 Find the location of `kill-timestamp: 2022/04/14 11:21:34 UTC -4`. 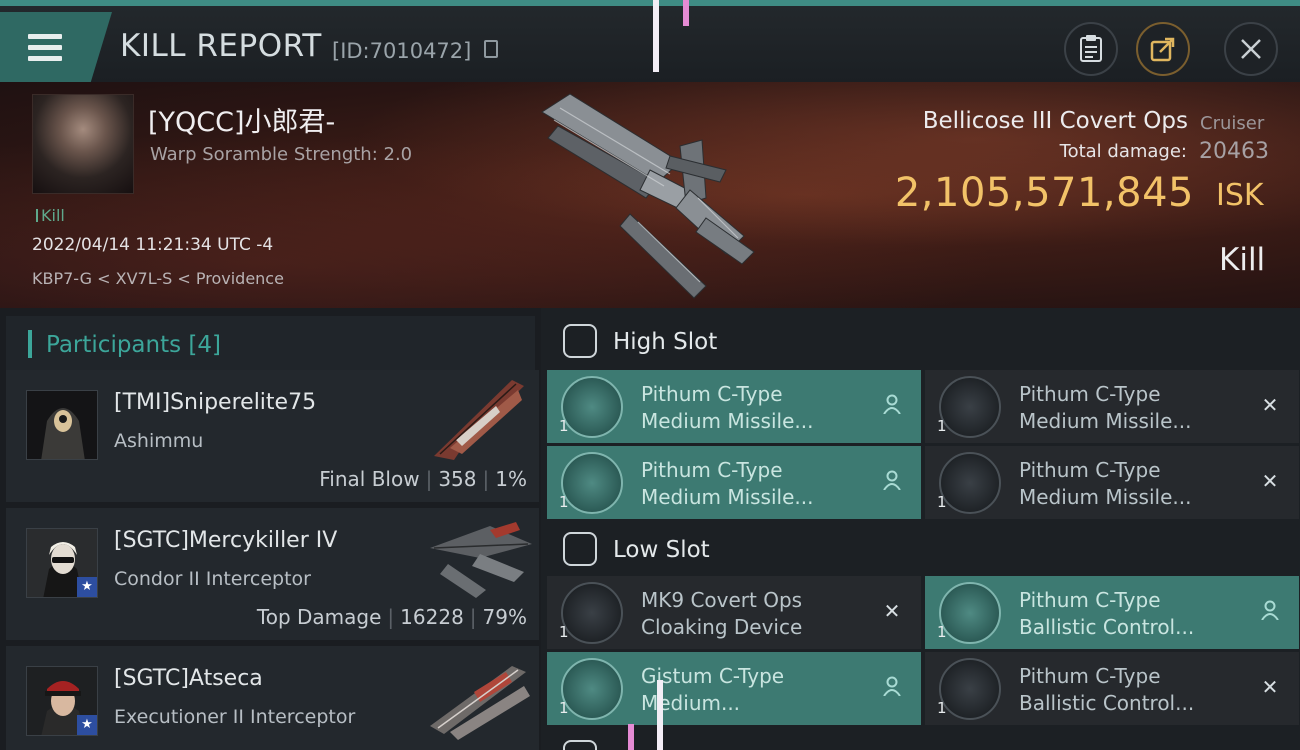

kill-timestamp: 2022/04/14 11:21:34 UTC -4 is located at coordinates (153, 245).